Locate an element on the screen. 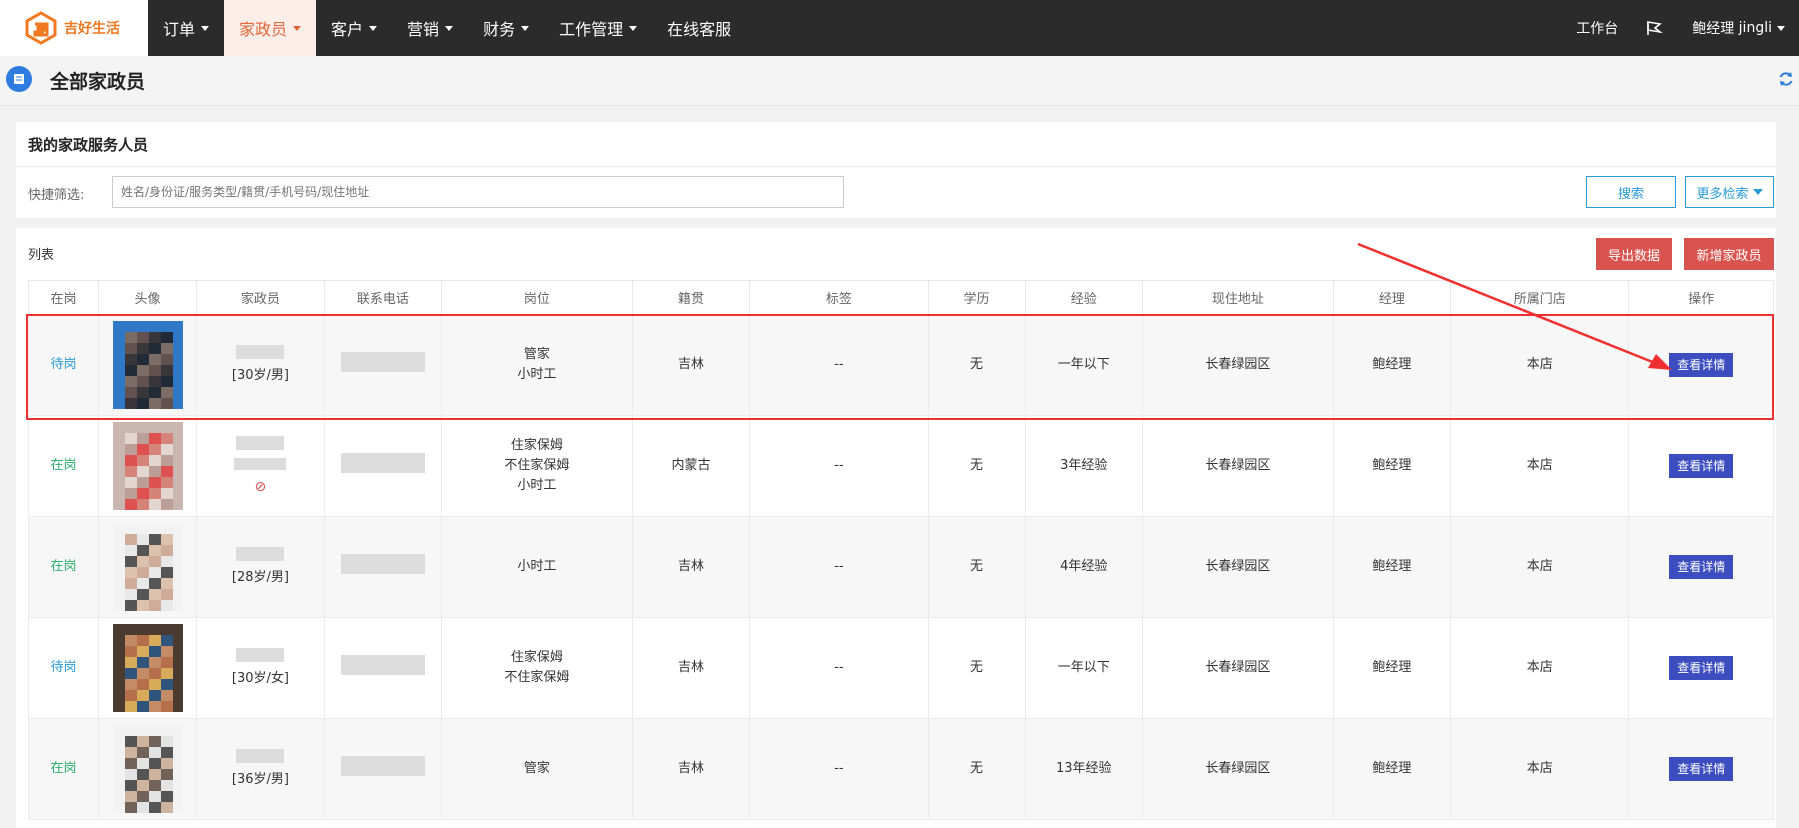 The height and width of the screenshot is (828, 1799). page-header: 全部家政员 is located at coordinates (899, 81).